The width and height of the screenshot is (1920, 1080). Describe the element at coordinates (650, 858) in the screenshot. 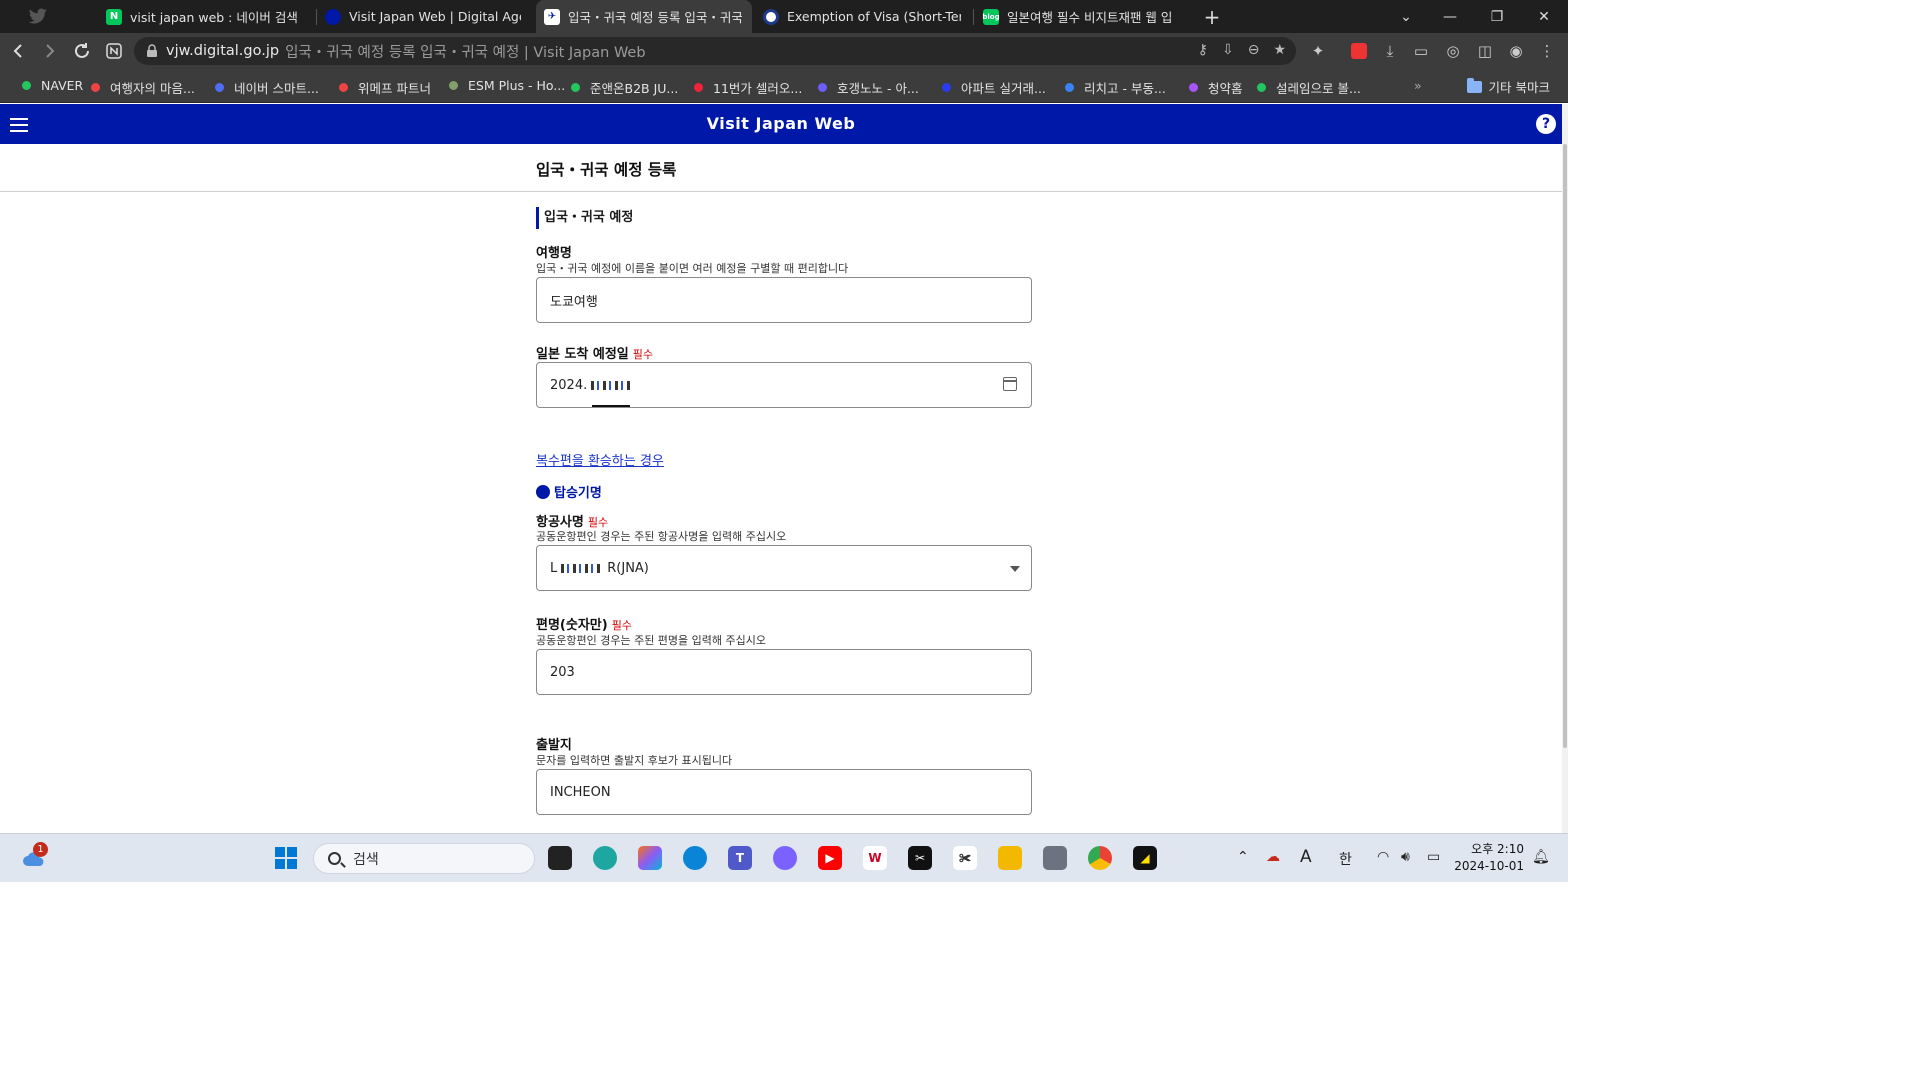

I see `copilot-app-icon` at that location.